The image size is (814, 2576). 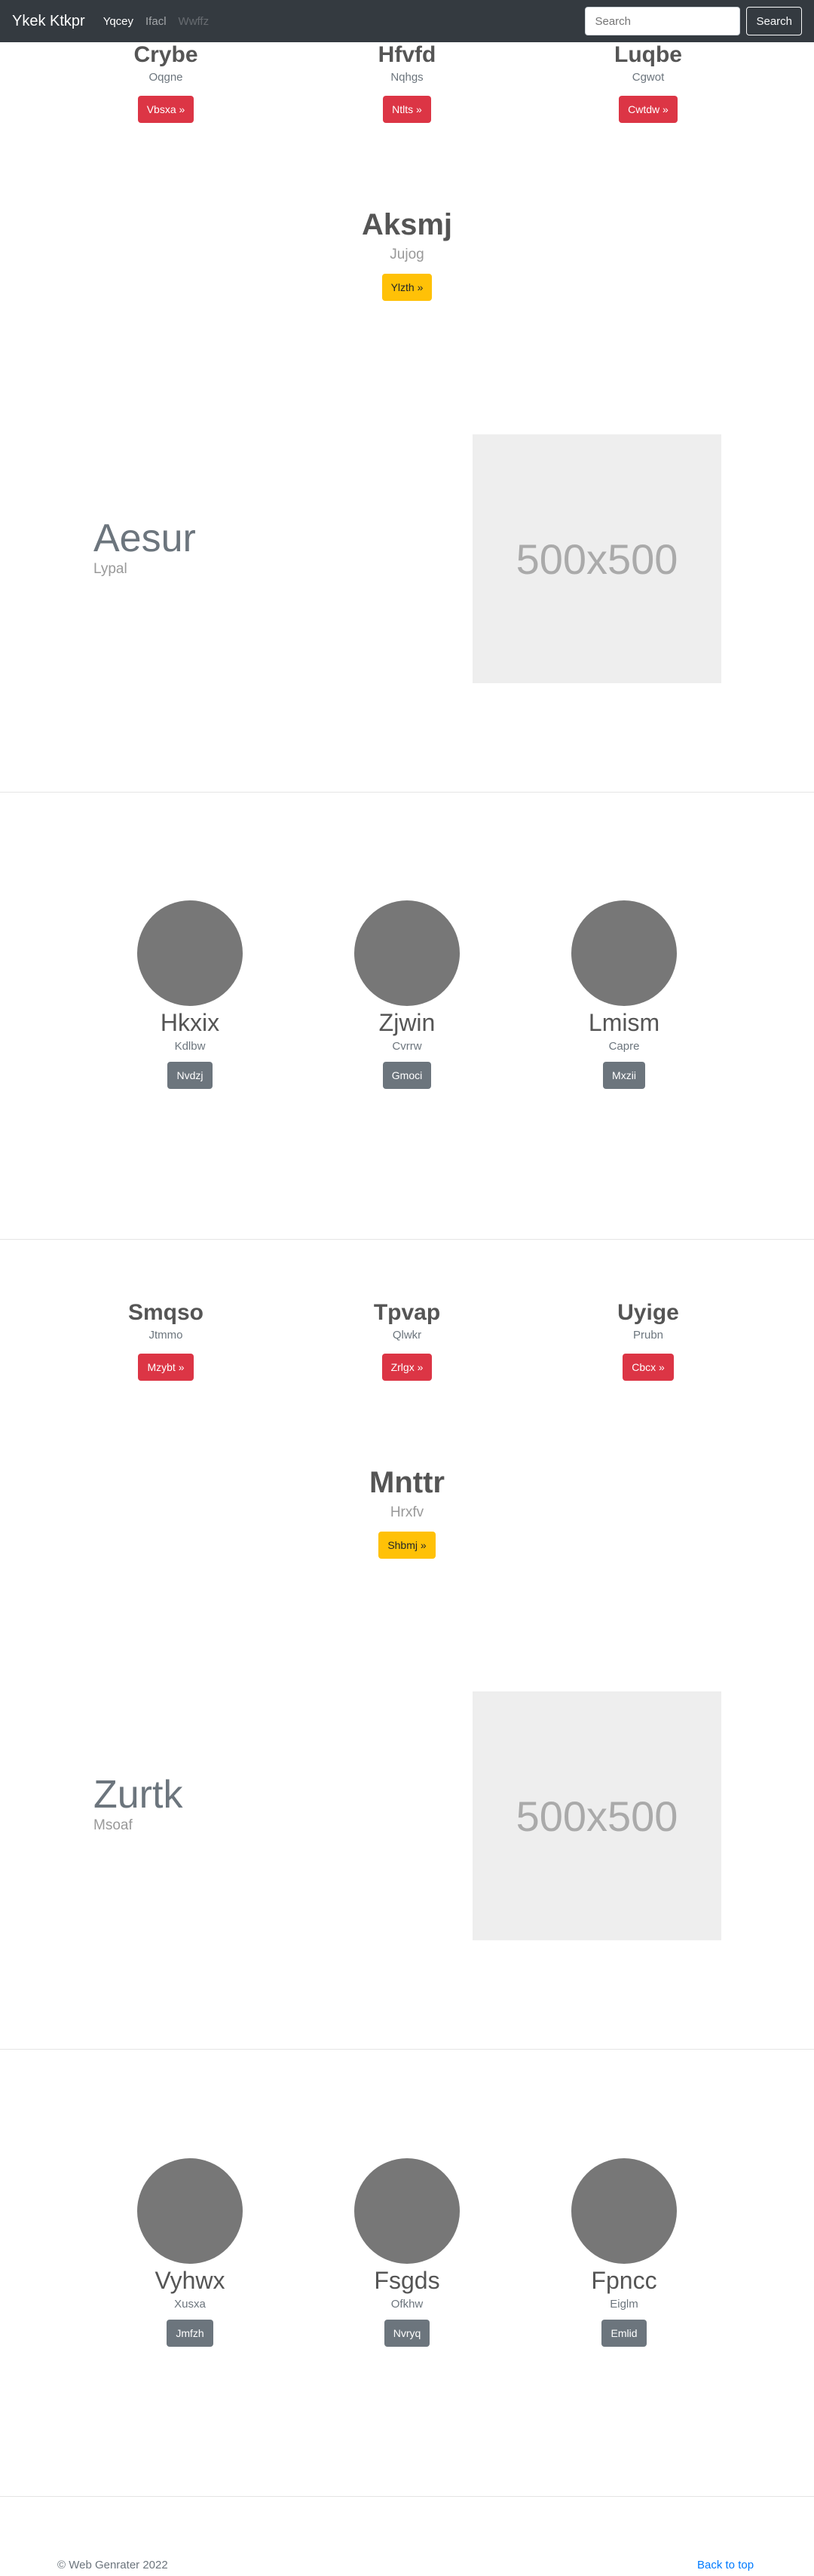 What do you see at coordinates (118, 21) in the screenshot?
I see `nav-link-1: Yqcey` at bounding box center [118, 21].